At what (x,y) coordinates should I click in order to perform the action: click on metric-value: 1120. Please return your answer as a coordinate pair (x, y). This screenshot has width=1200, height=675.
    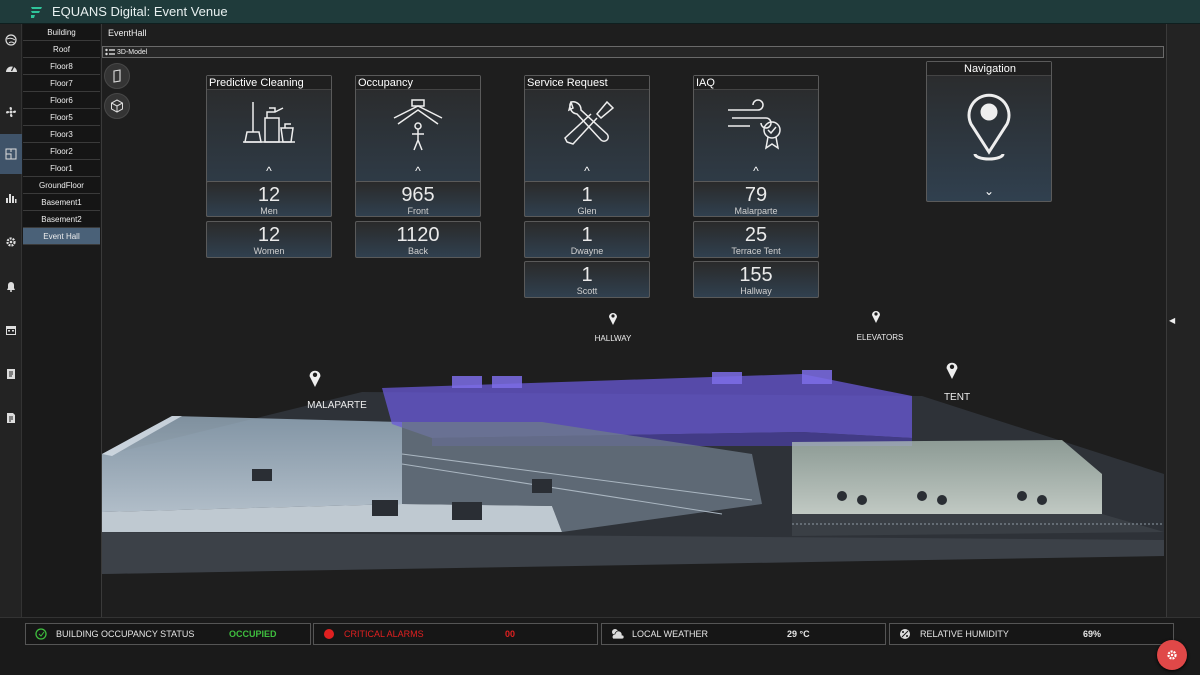
    Looking at the image, I should click on (418, 235).